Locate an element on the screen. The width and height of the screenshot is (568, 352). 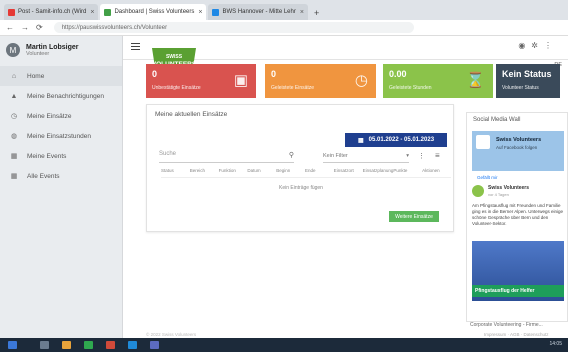
search-input: Suche ⚲ is located at coordinates (226, 157).